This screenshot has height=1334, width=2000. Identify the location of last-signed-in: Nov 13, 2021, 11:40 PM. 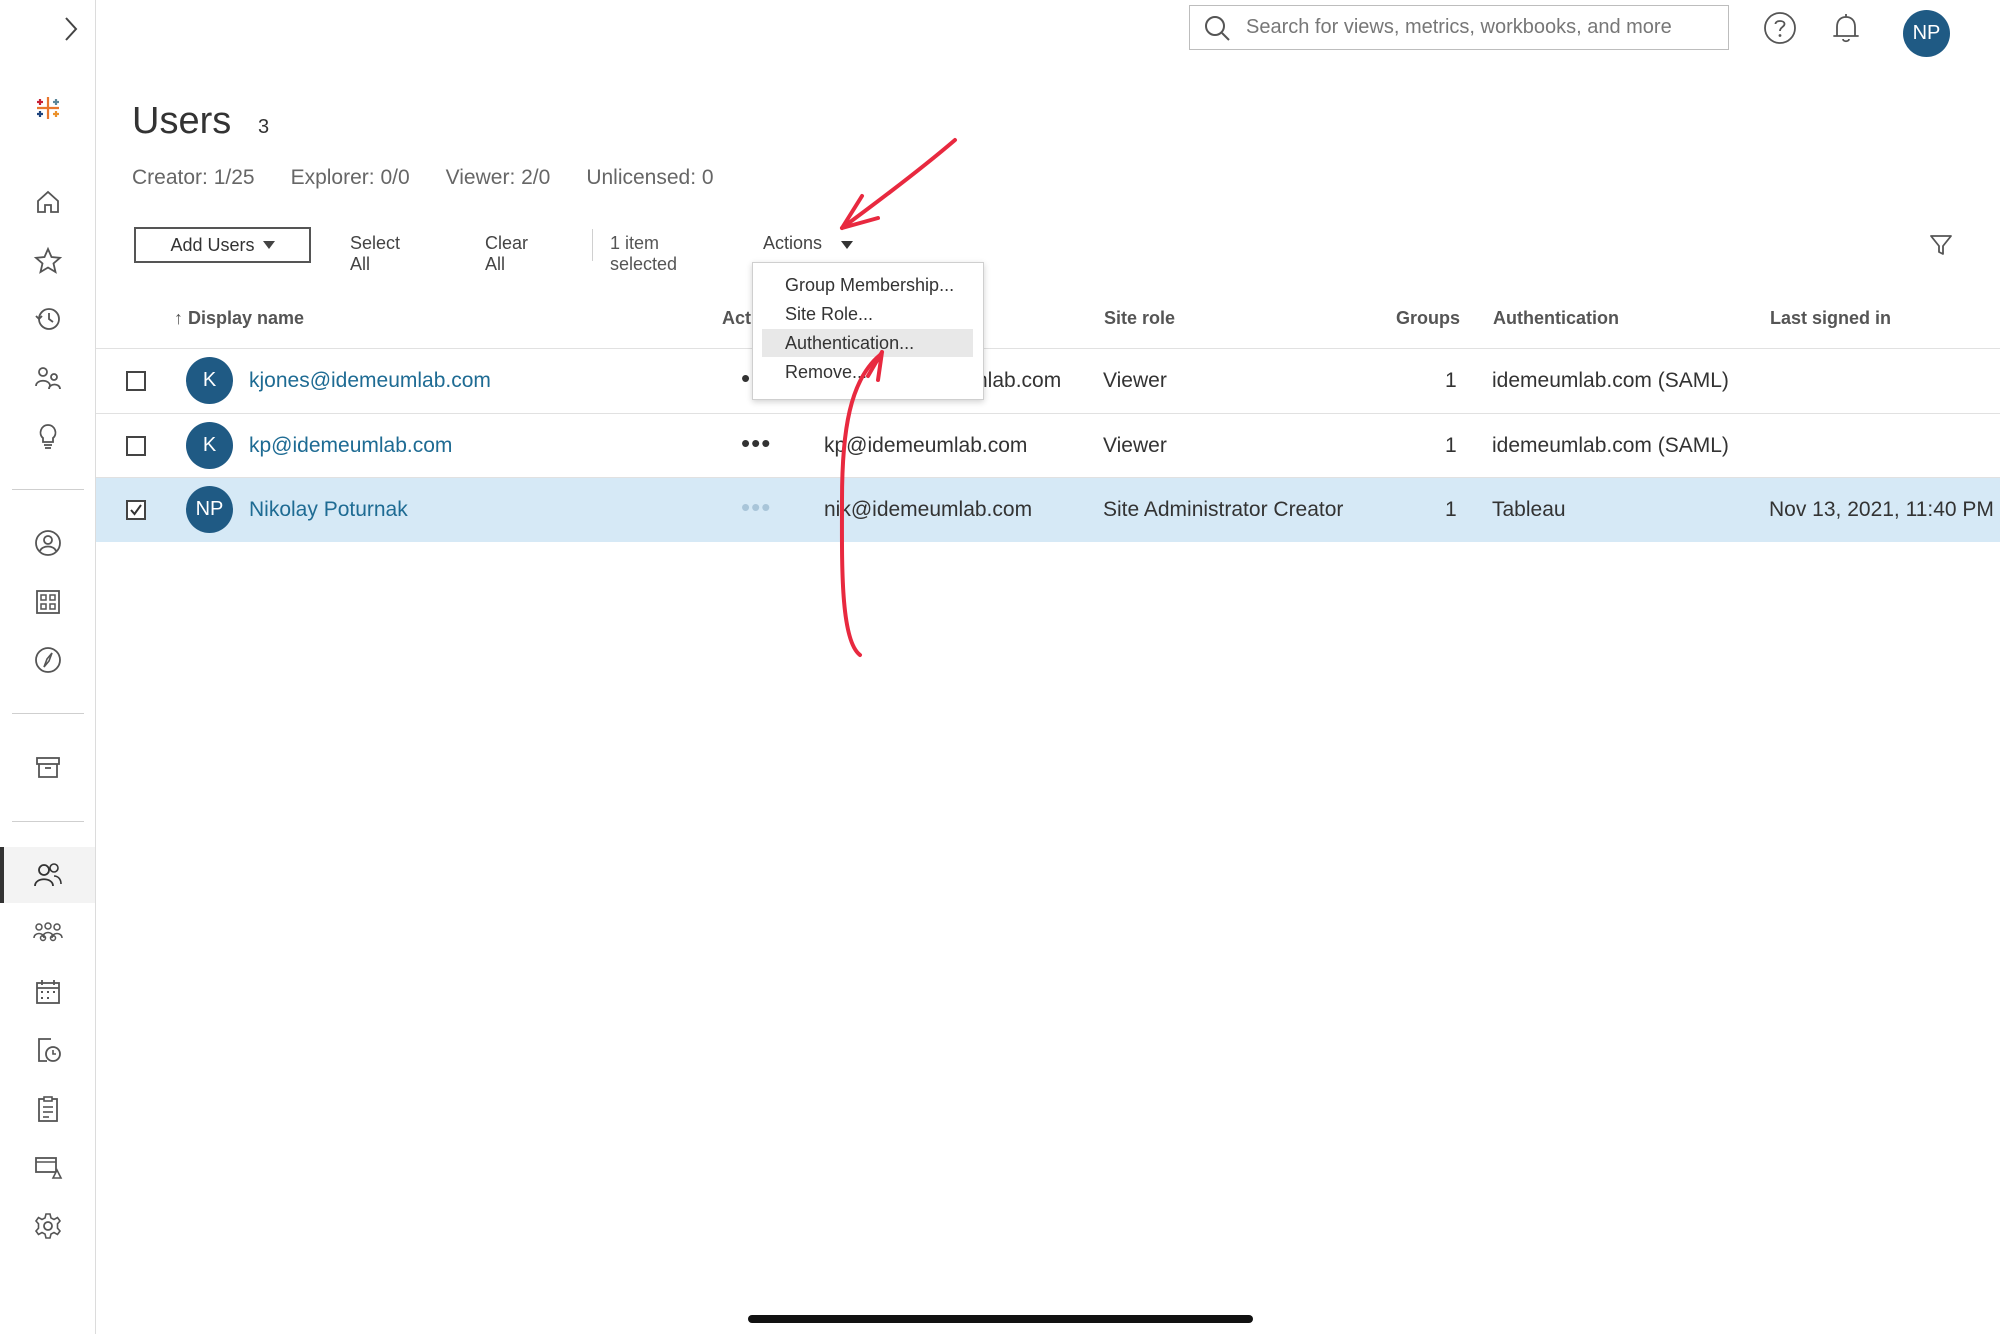
(1881, 509).